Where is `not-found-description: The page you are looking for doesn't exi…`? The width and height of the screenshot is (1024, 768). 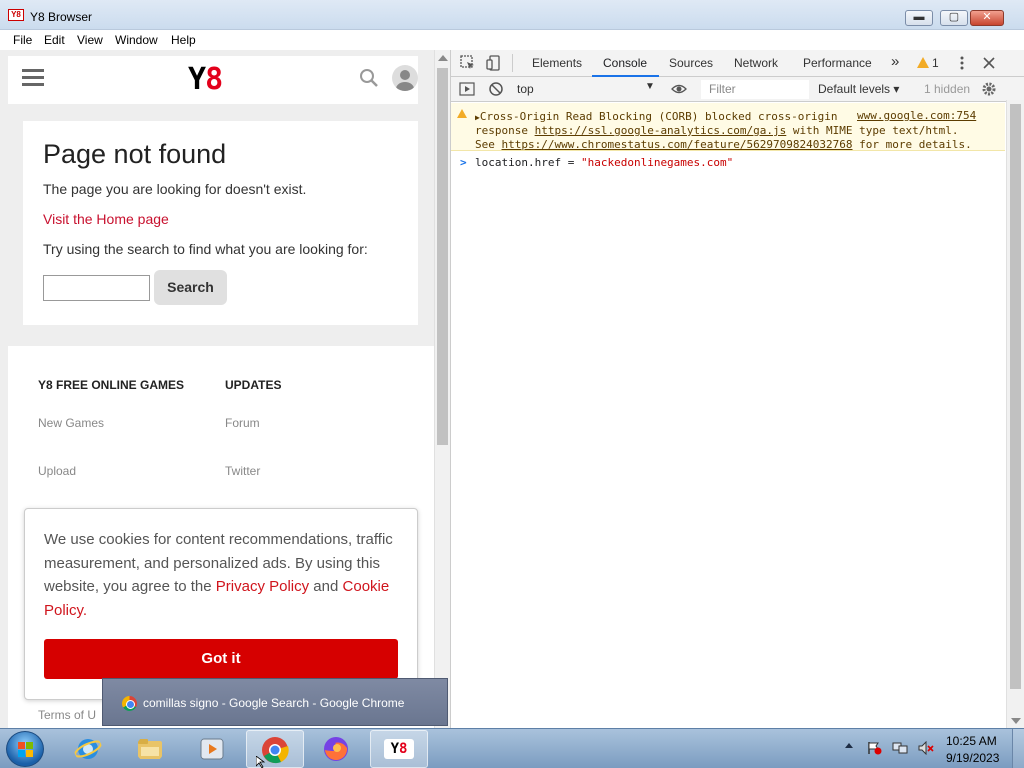
not-found-description: The page you are looking for doesn't exi… is located at coordinates (175, 189).